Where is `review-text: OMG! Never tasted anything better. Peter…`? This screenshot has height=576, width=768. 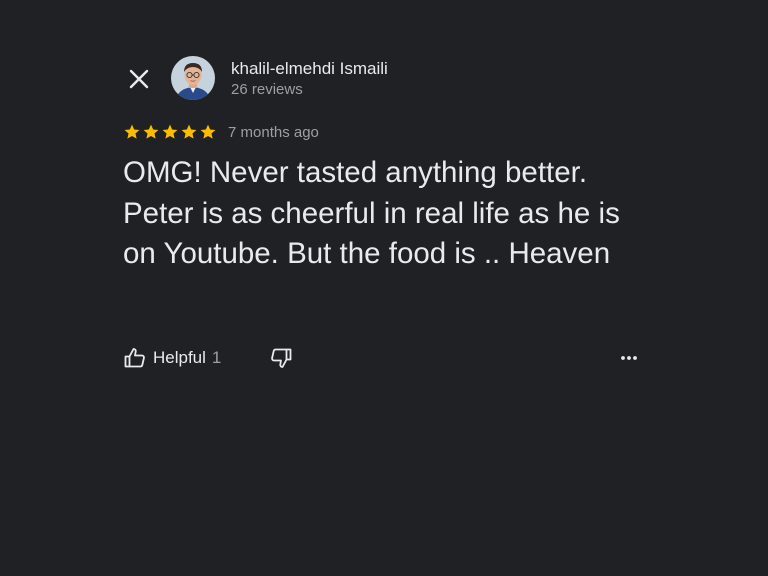
review-text: OMG! Never tasted anything better. Peter… is located at coordinates (371, 213).